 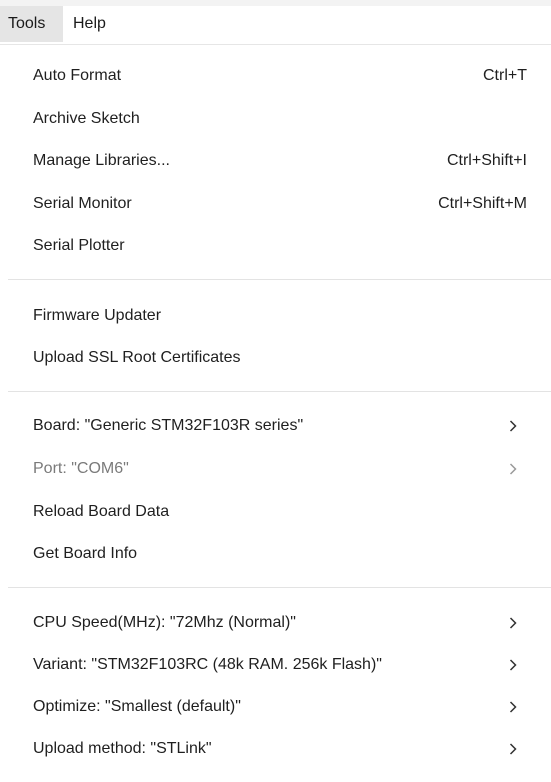 I want to click on menu-item-shortcut: Ctrl+Shift+M, so click(x=482, y=203).